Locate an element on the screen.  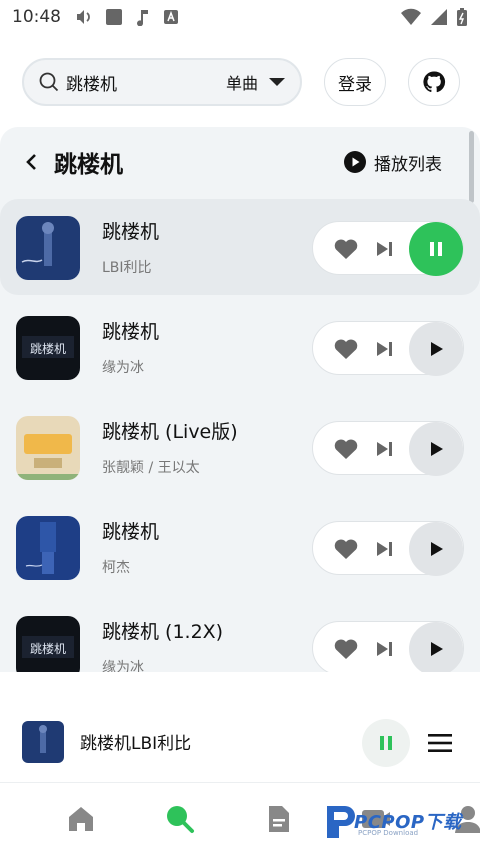
a-icon is located at coordinates (171, 17).